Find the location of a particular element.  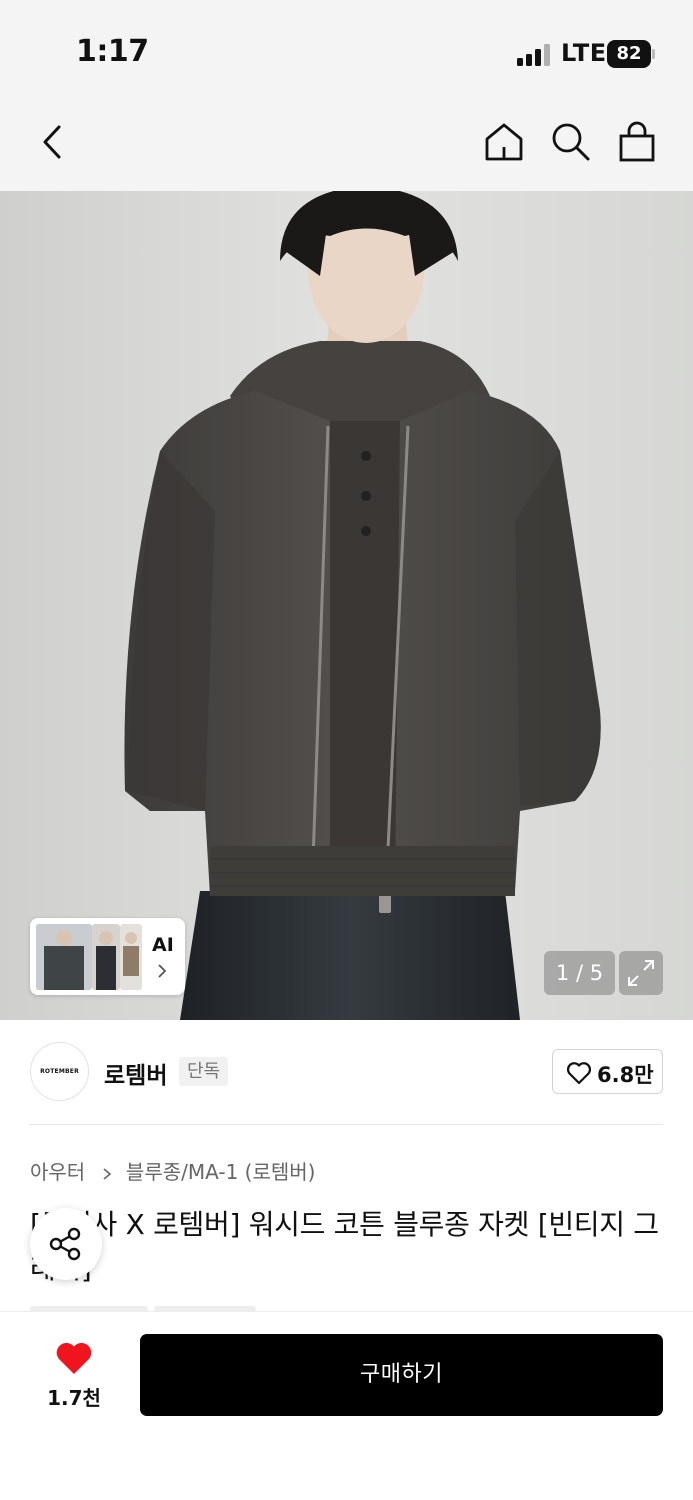

shopping-bag-icon is located at coordinates (637, 142).